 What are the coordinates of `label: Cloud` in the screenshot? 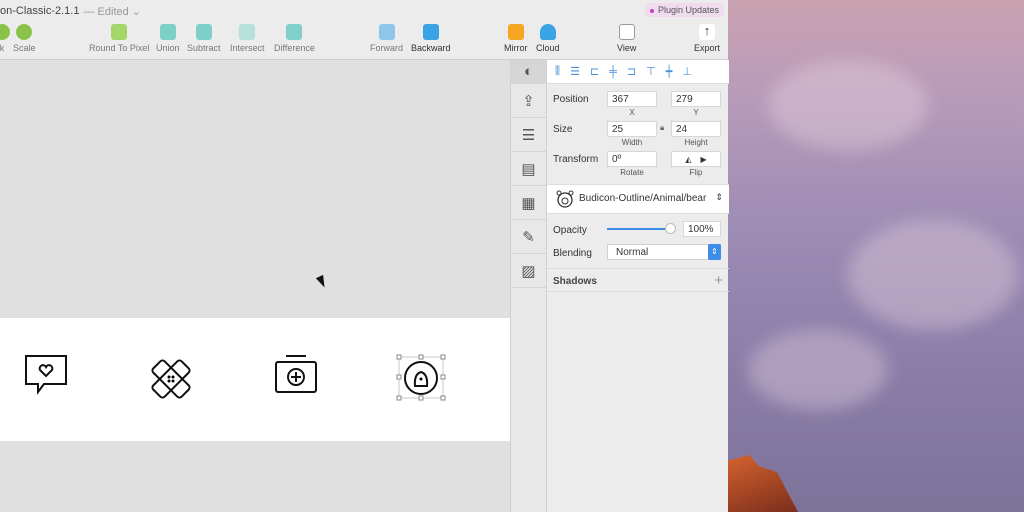 It's located at (548, 48).